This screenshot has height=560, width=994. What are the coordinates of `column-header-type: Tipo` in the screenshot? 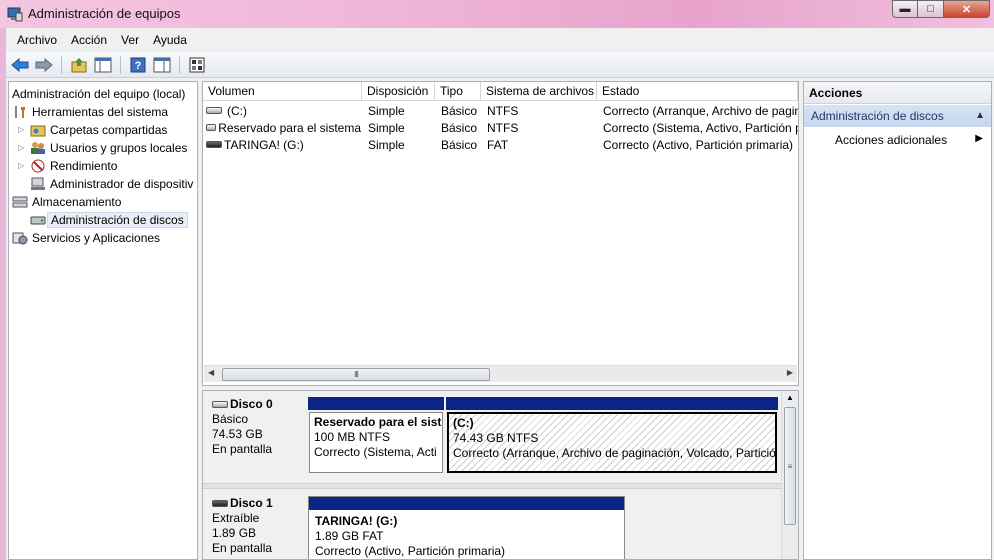 It's located at (458, 91).